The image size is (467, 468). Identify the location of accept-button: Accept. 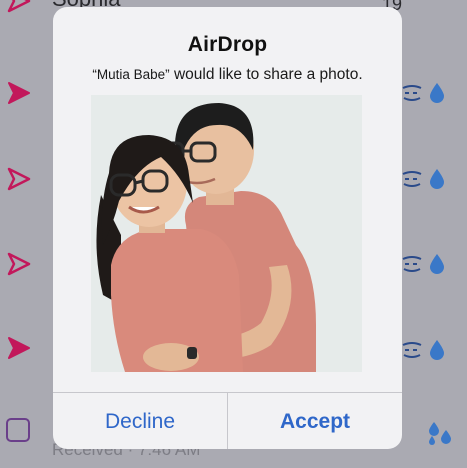
(314, 421).